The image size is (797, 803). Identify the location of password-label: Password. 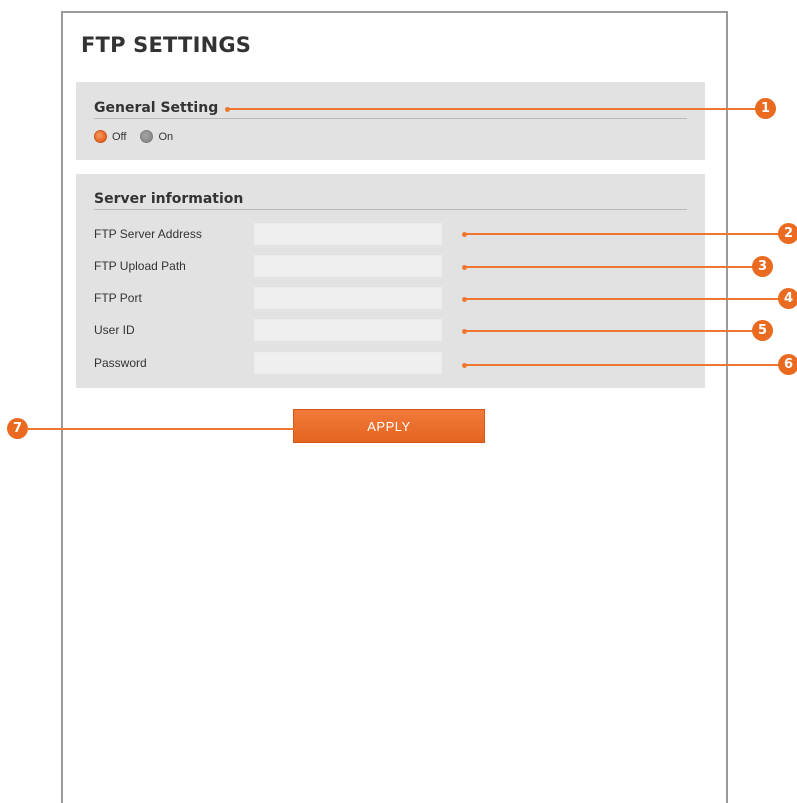
(120, 363).